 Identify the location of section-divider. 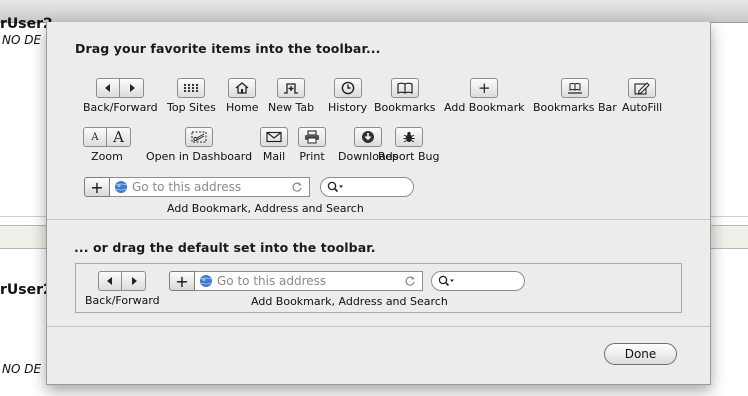
(378, 219).